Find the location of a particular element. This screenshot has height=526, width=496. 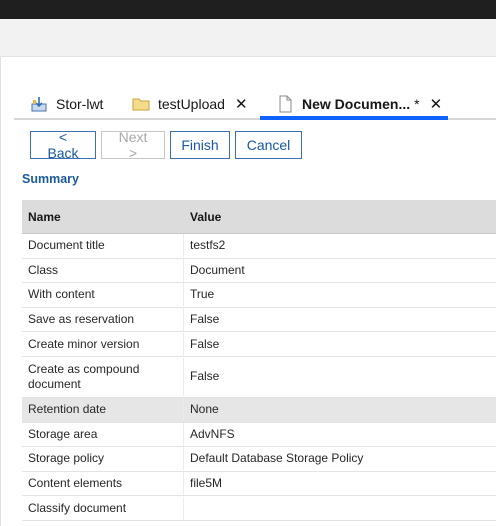

row-value: Default Database Storage Policy is located at coordinates (277, 458).